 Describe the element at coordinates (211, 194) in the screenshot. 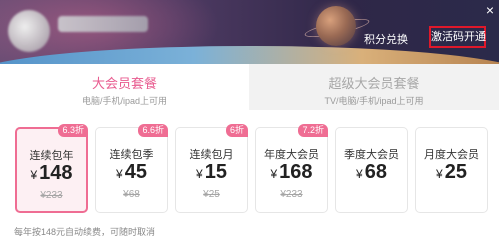

I see `original-price: ¥25` at that location.